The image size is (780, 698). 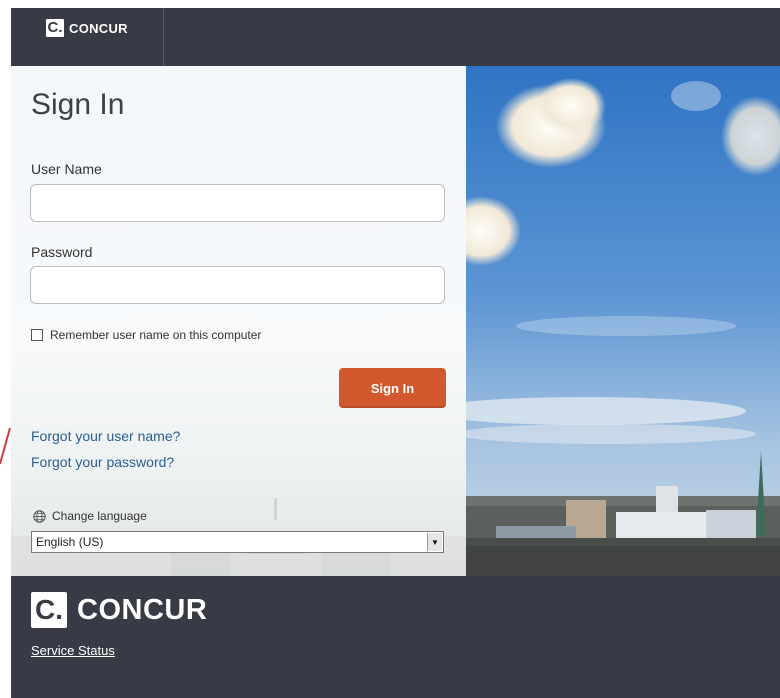 I want to click on top-header: C. CONCUR, so click(x=395, y=37).